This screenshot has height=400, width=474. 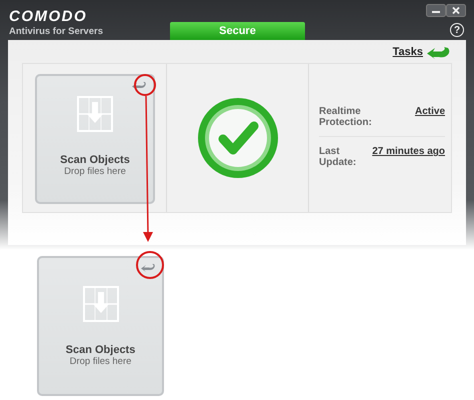 I want to click on tasks-arrow-icon, so click(x=438, y=52).